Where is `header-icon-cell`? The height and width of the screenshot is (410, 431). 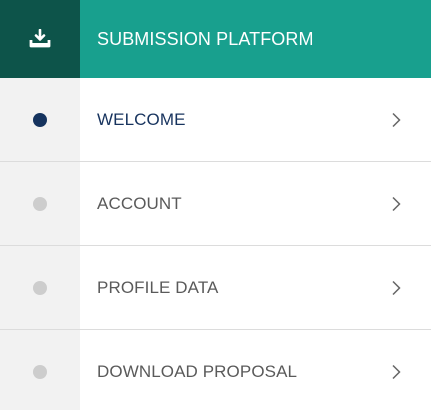
header-icon-cell is located at coordinates (40, 39).